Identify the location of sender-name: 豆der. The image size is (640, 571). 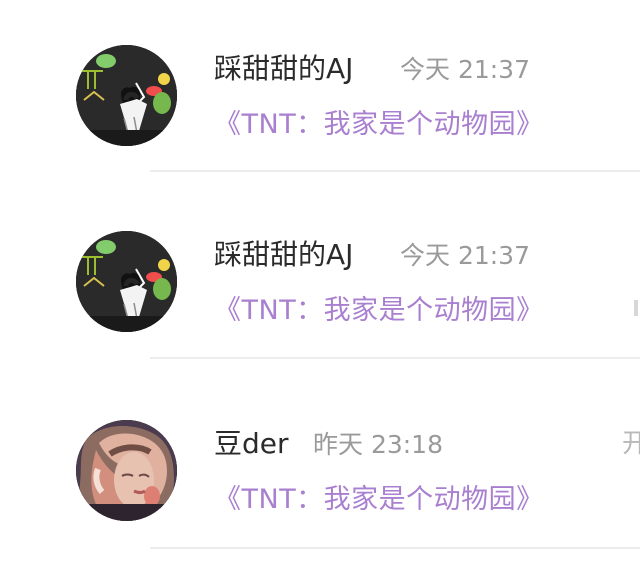
(251, 443).